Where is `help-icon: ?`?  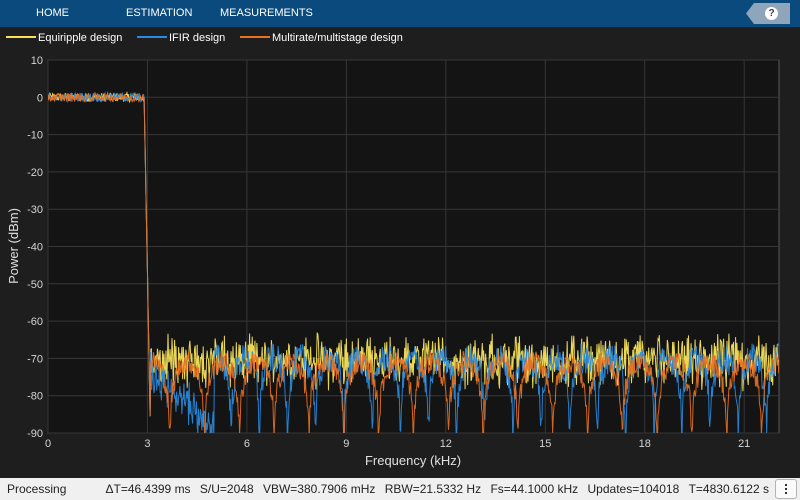 help-icon: ? is located at coordinates (771, 13).